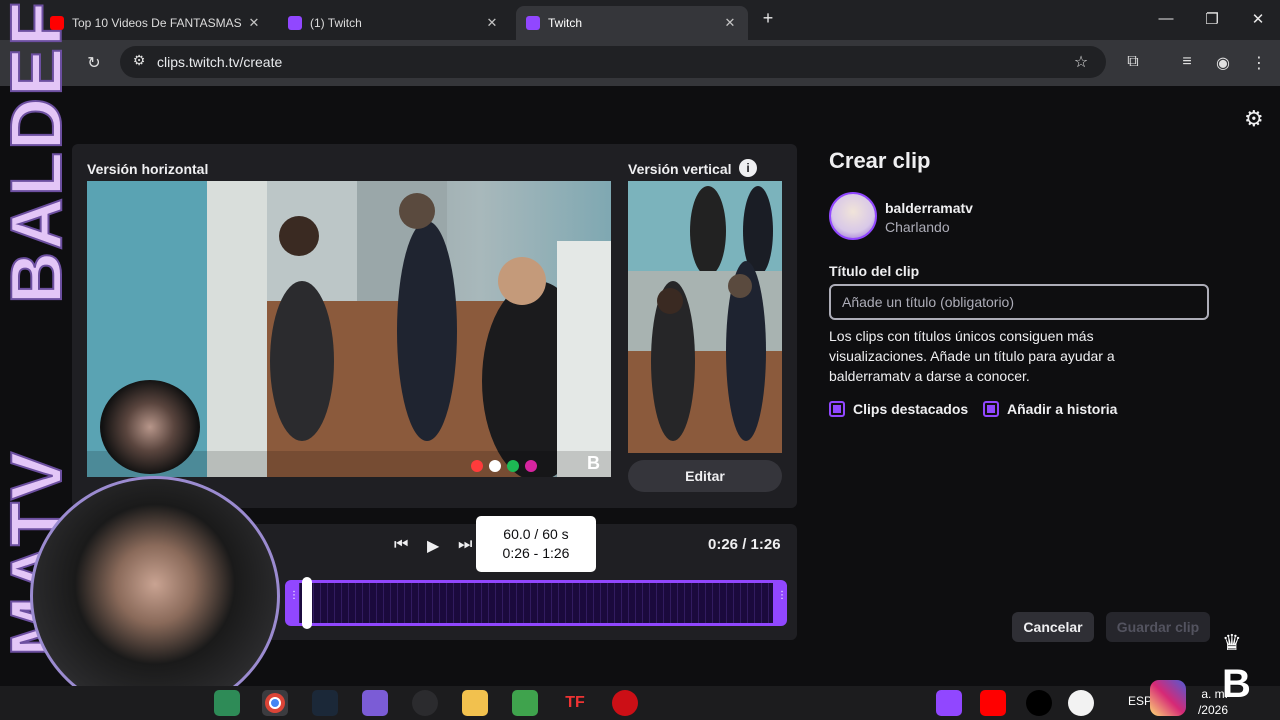  Describe the element at coordinates (307, 603) in the screenshot. I see `playhead` at that location.